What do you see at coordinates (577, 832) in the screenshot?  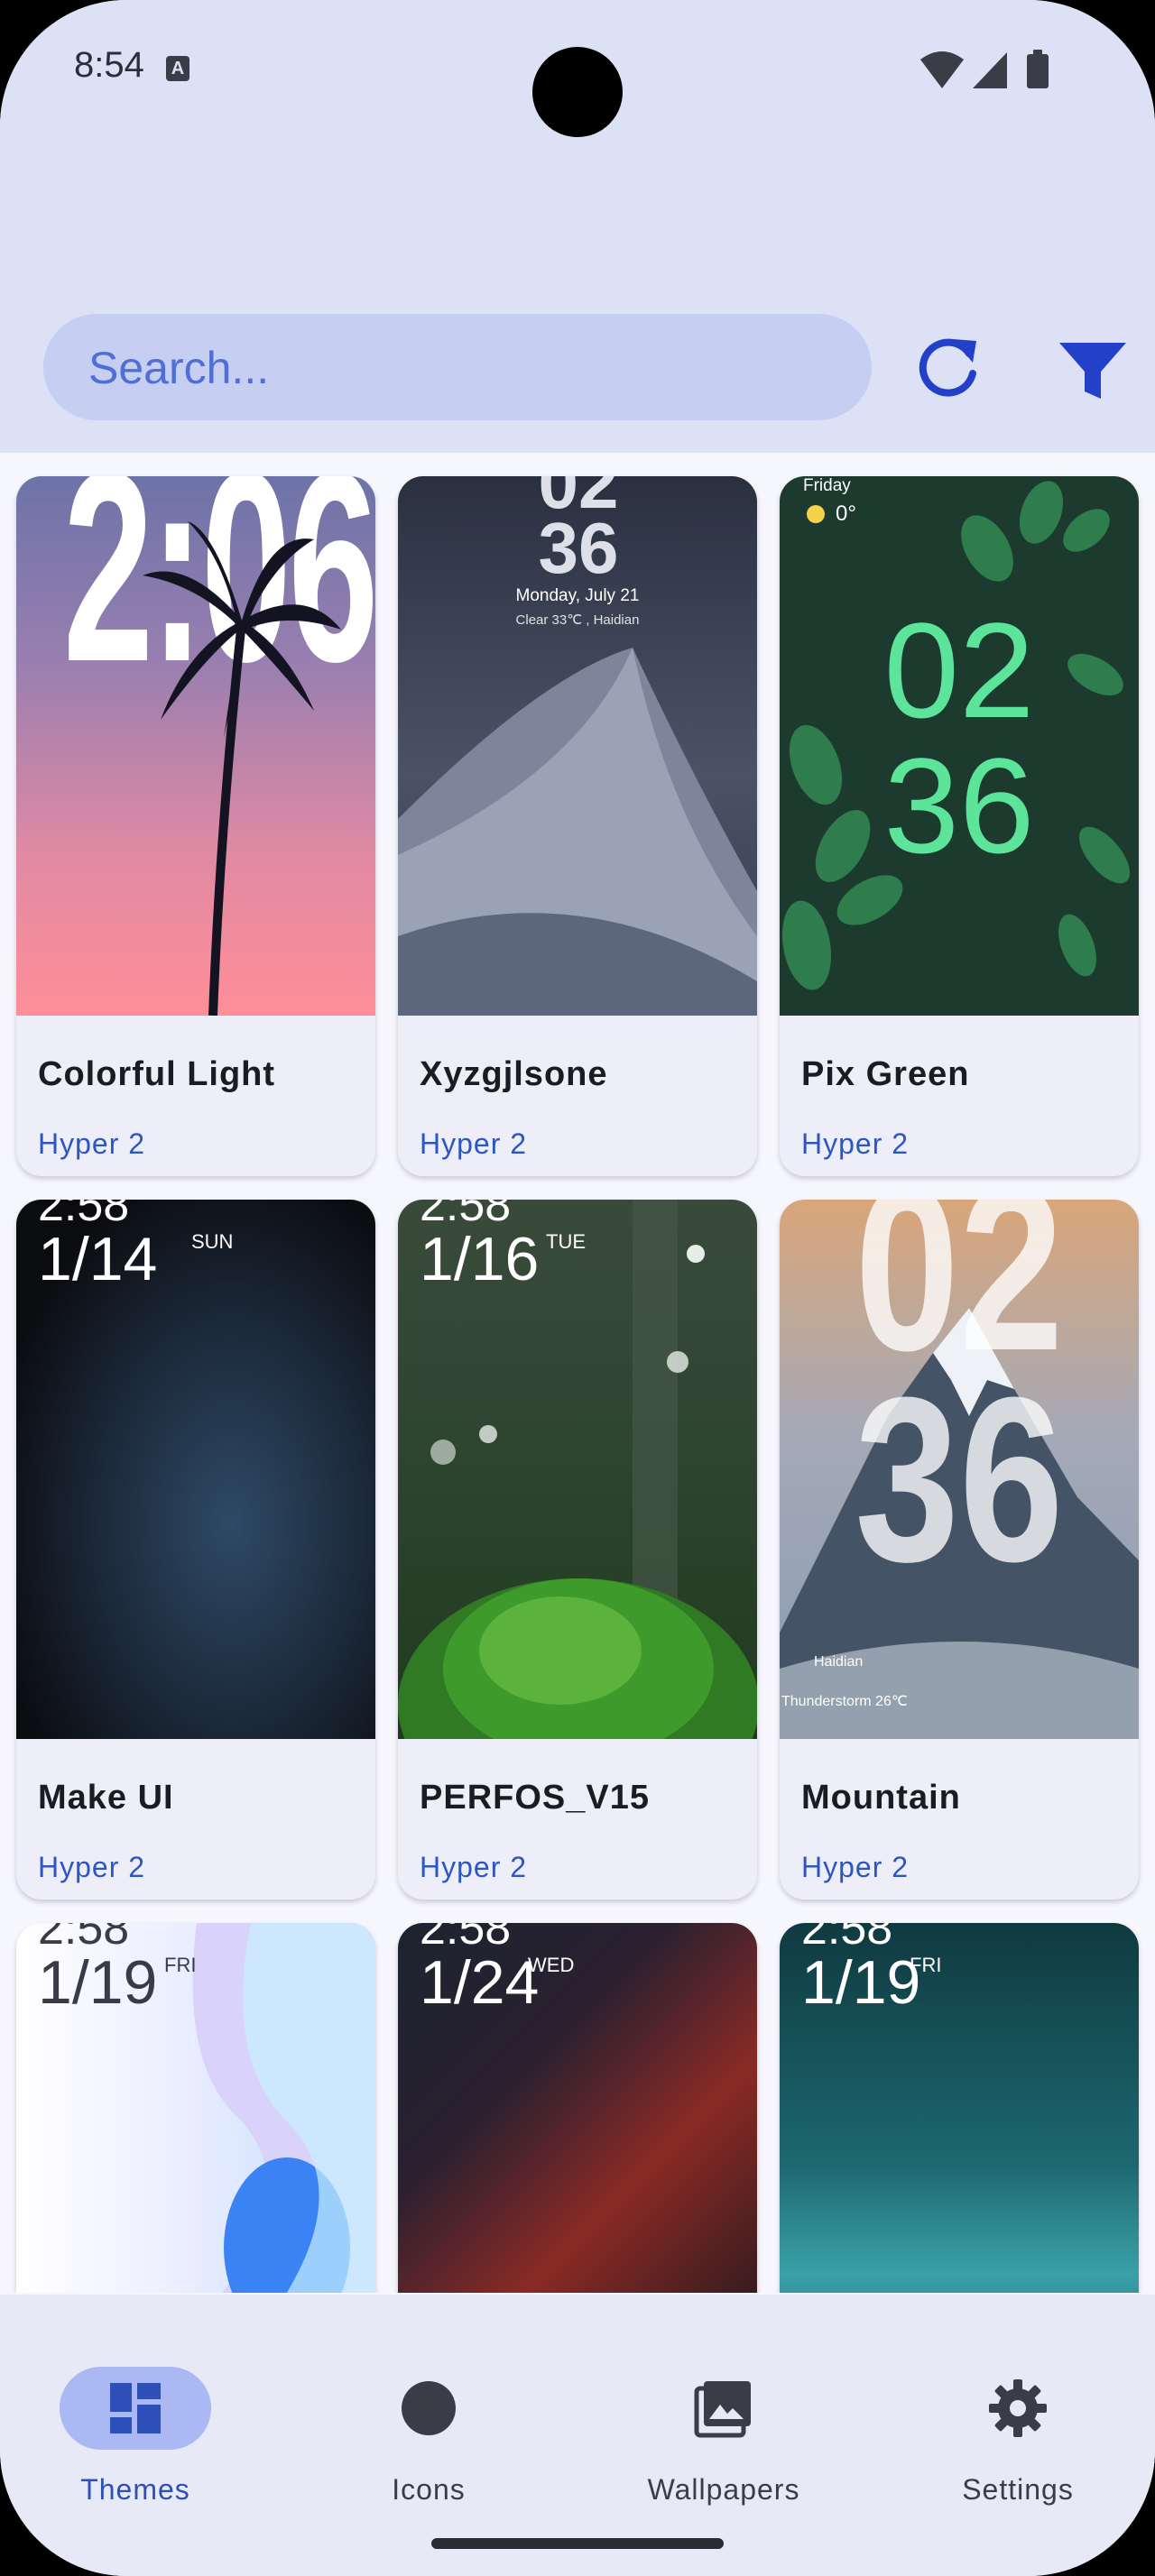 I see `dune-image` at bounding box center [577, 832].